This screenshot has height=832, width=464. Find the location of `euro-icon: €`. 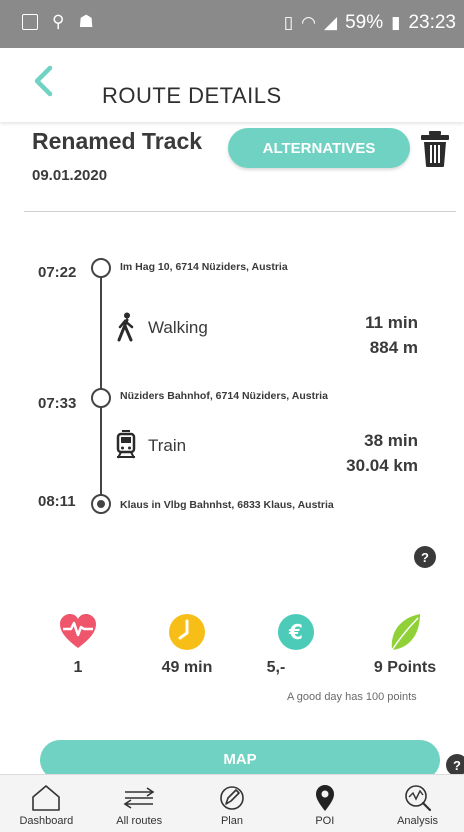

euro-icon: € is located at coordinates (296, 632).